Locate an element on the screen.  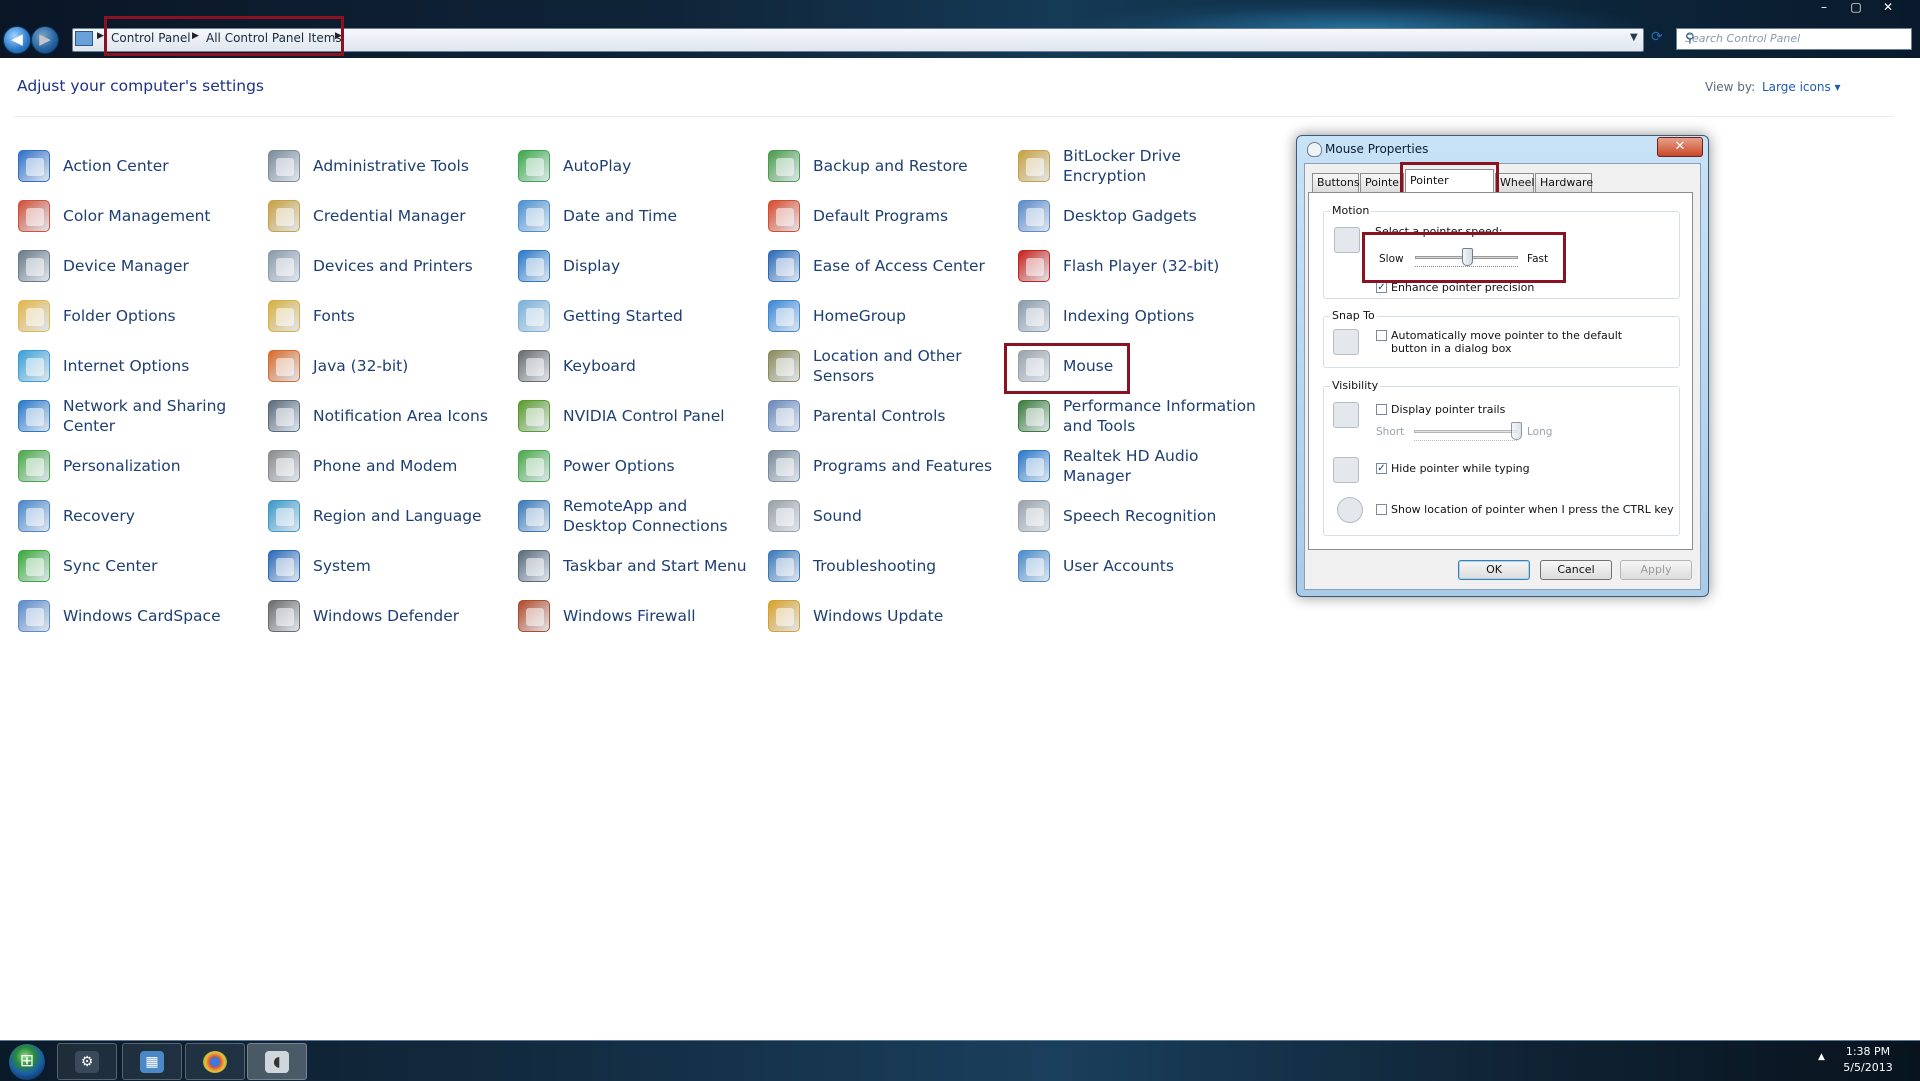
cp-item-credential-manager: Credential Manager is located at coordinates (383, 216).